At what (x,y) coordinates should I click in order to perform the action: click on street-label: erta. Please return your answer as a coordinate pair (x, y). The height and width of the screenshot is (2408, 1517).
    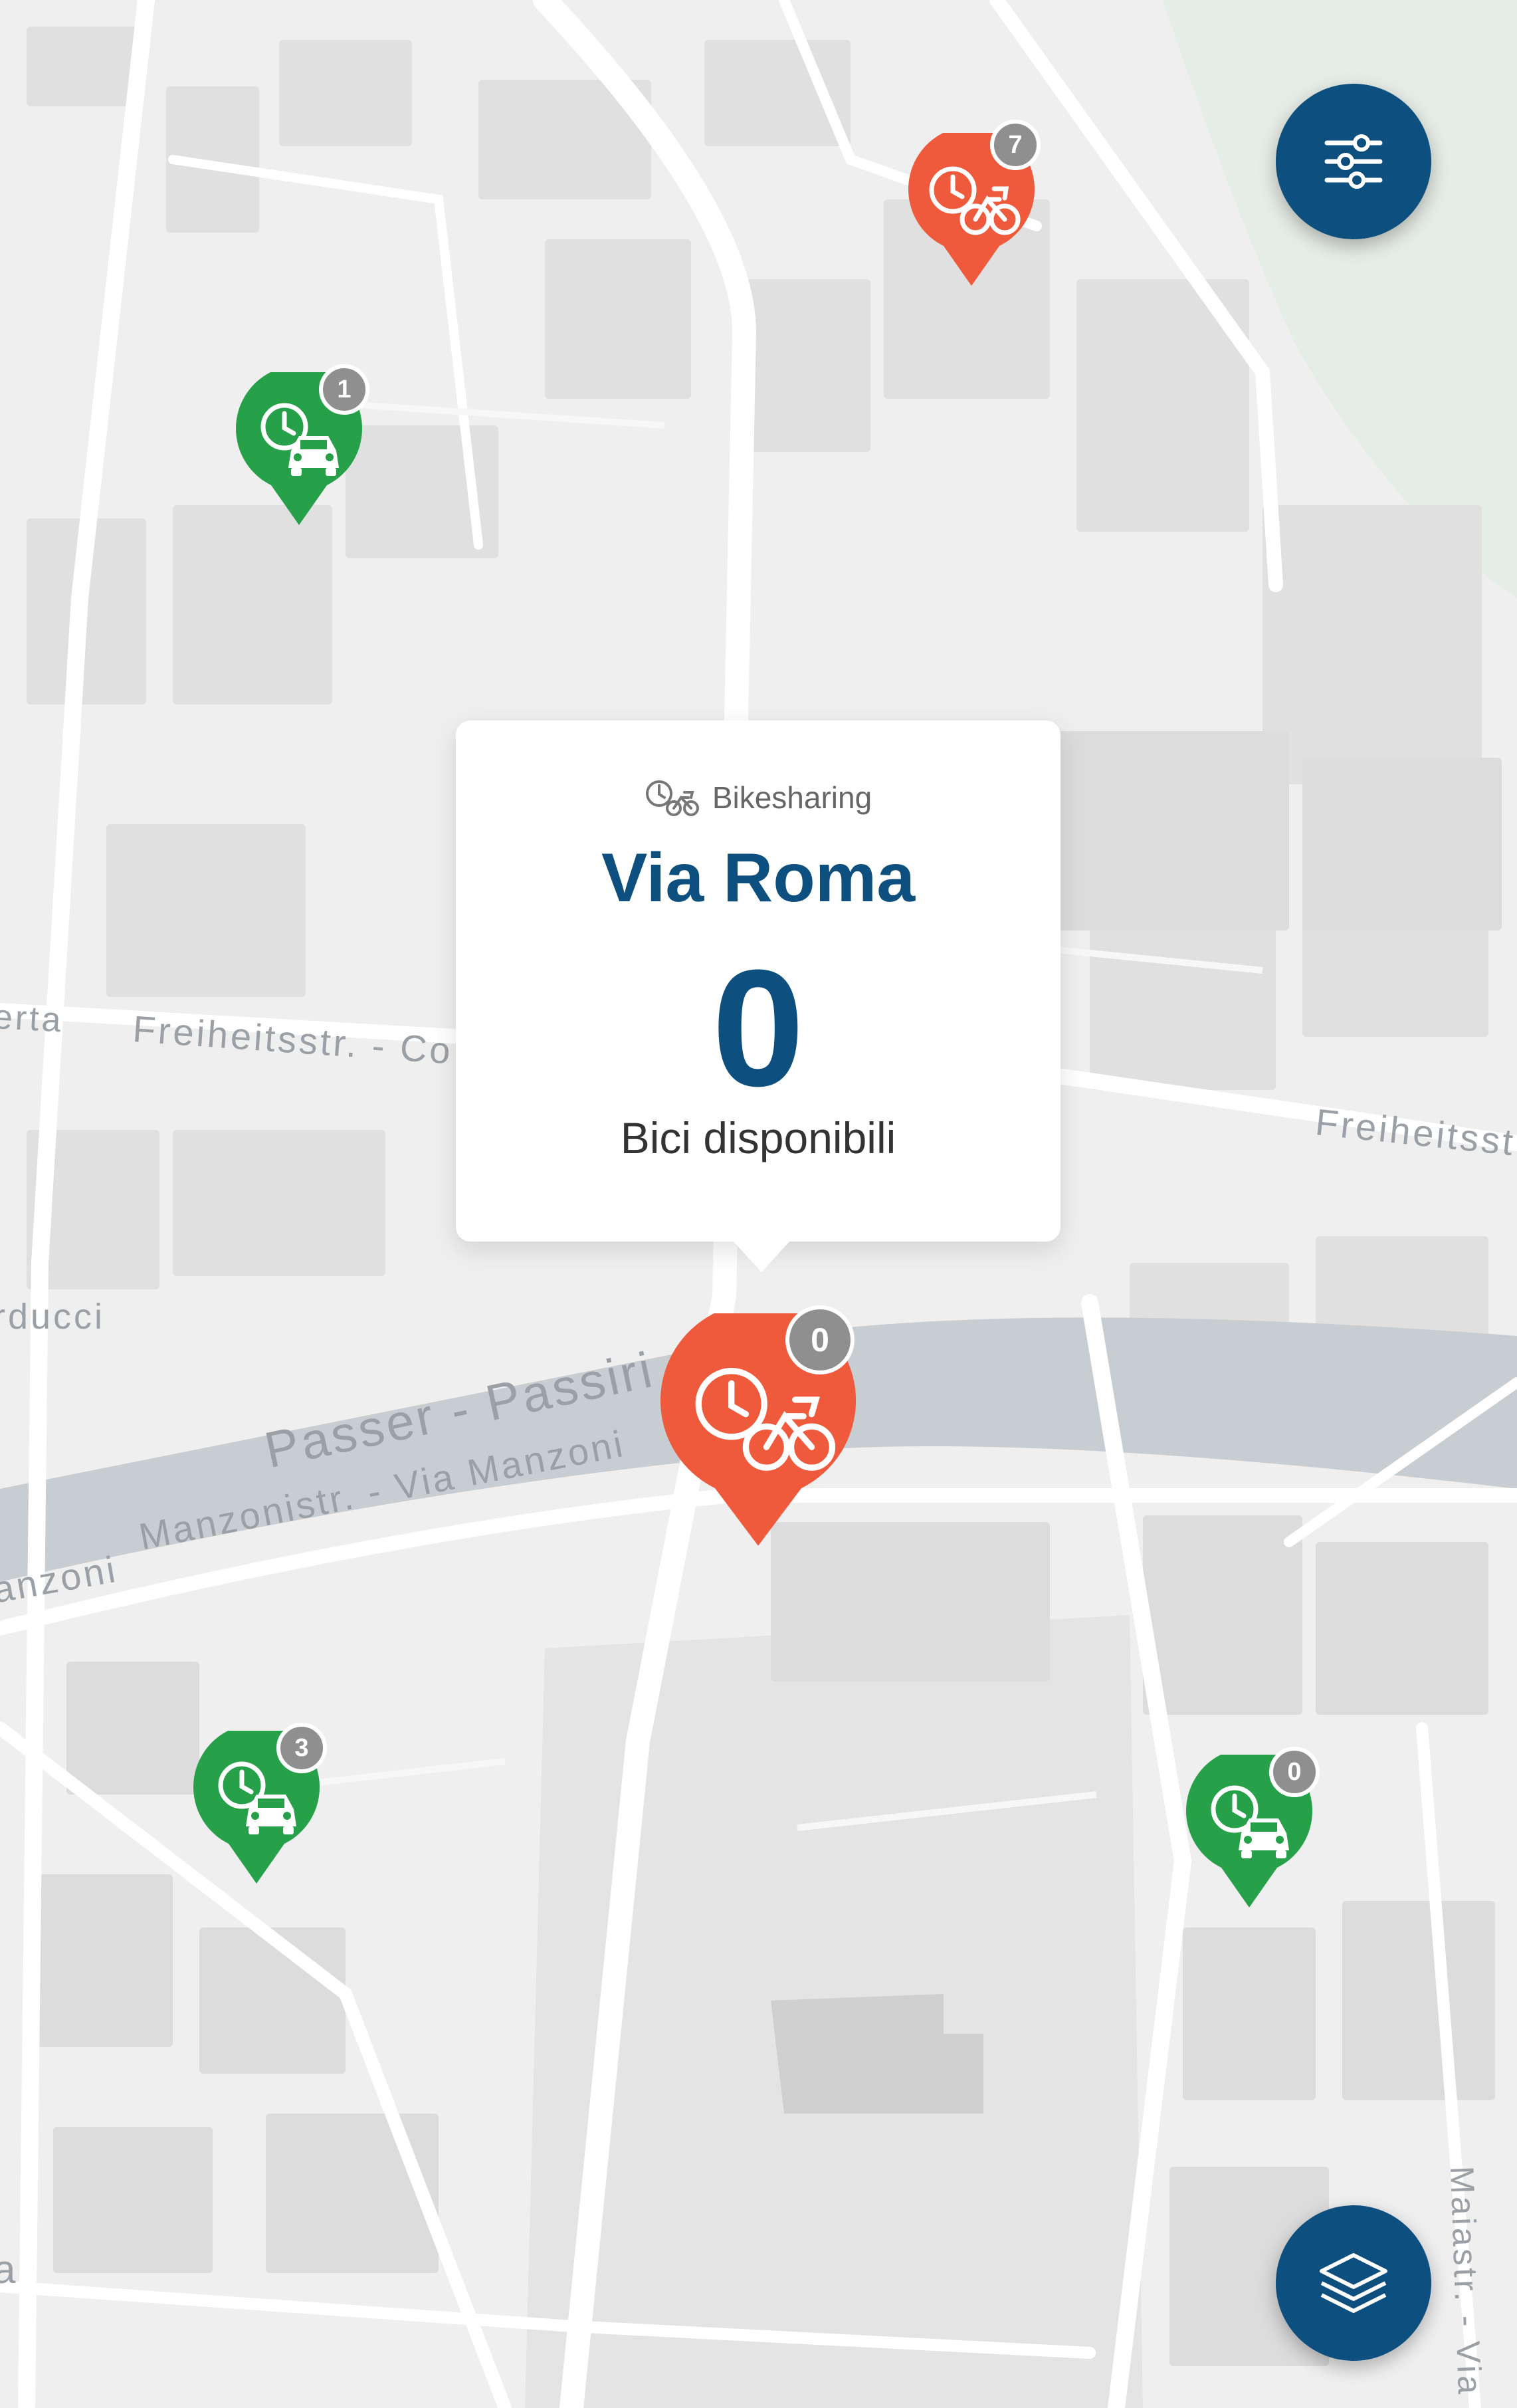
    Looking at the image, I should click on (32, 1019).